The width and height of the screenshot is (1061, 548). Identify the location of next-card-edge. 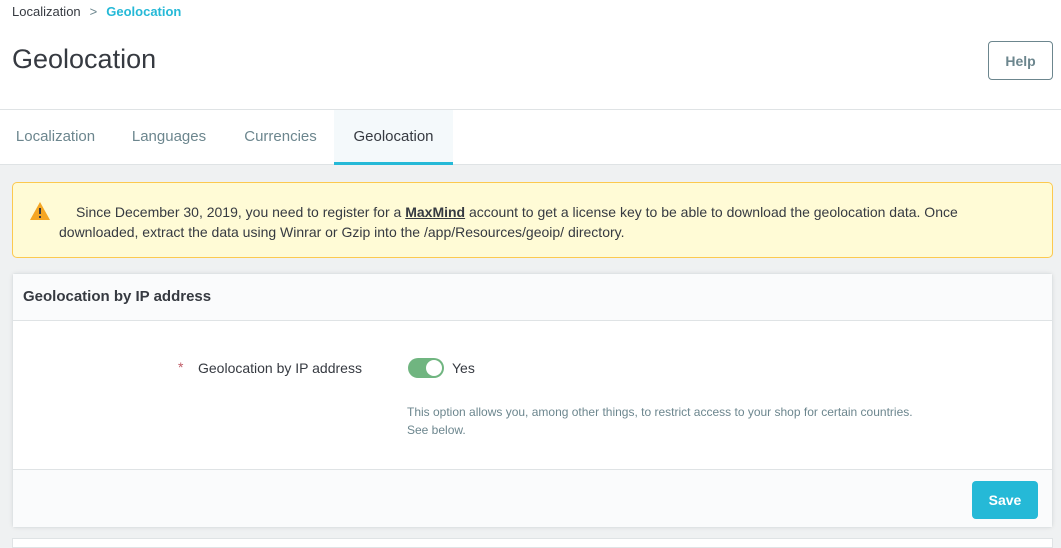
(532, 543).